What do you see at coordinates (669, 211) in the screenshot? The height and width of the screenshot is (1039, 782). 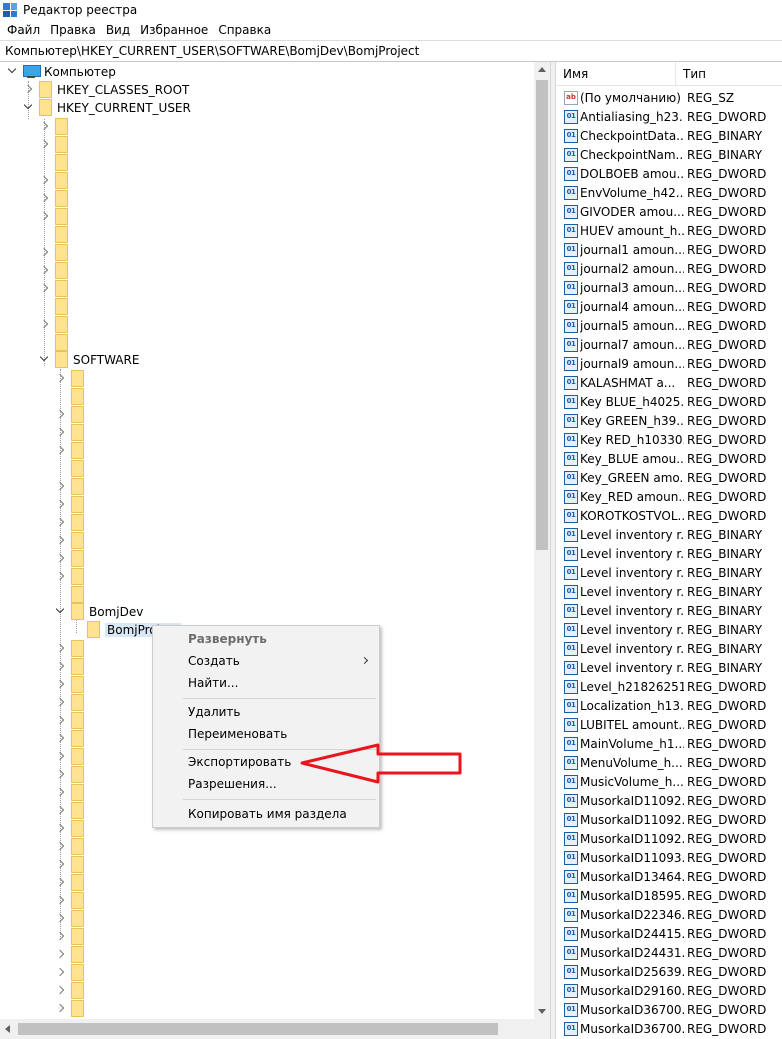 I see `value-row: 01 GIVODER amou... REG_DWORD` at bounding box center [669, 211].